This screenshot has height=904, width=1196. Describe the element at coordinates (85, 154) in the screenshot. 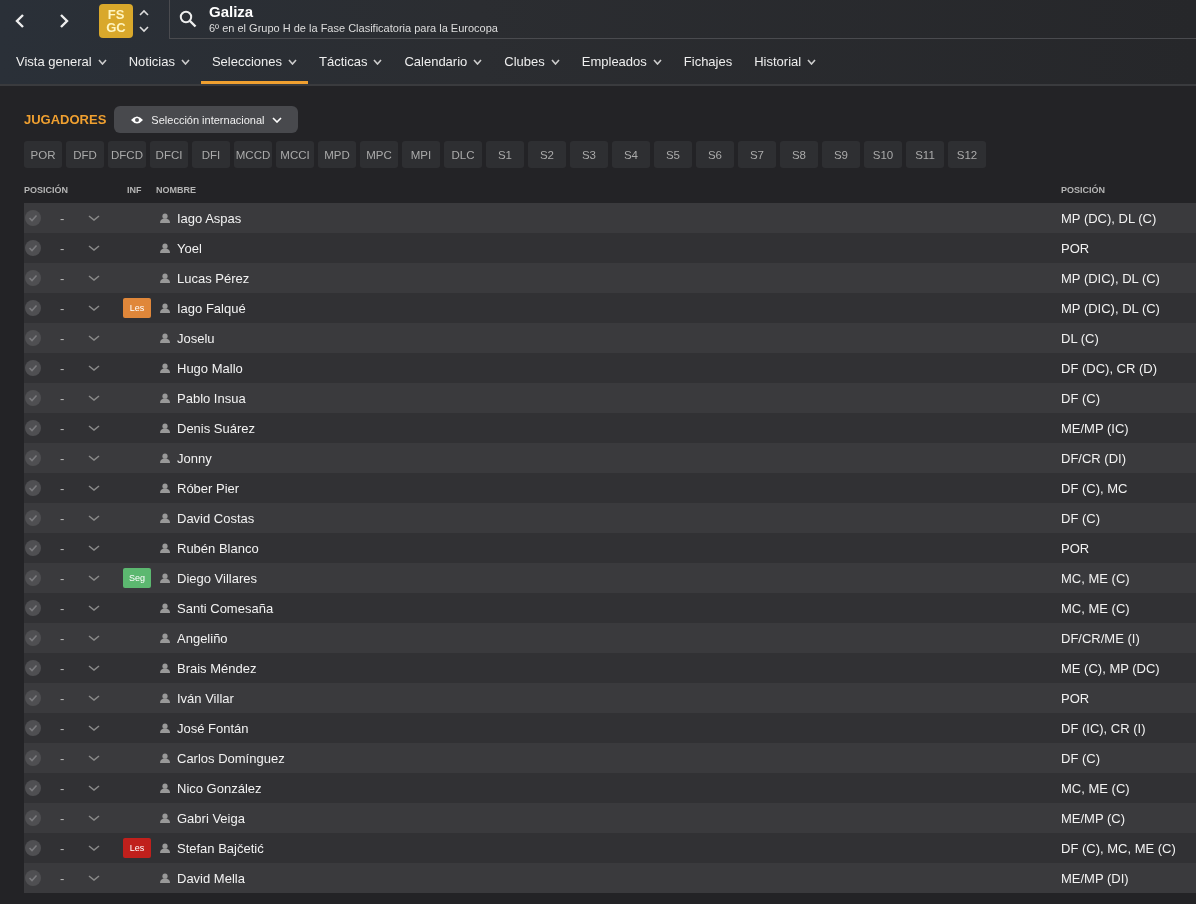

I see `position-filter-button: DFD` at that location.